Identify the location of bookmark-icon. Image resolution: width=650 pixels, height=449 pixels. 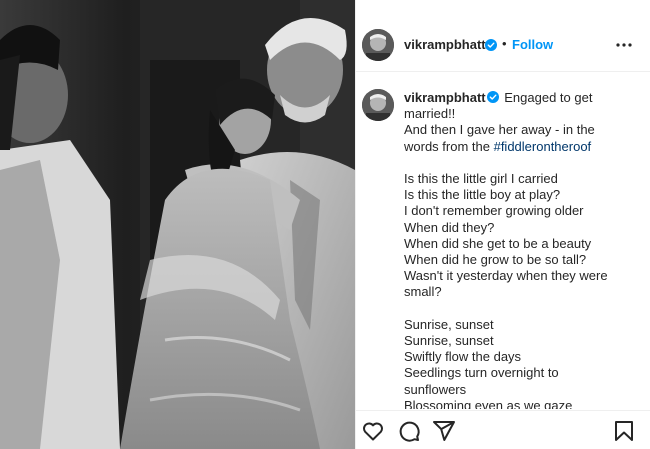
(624, 431).